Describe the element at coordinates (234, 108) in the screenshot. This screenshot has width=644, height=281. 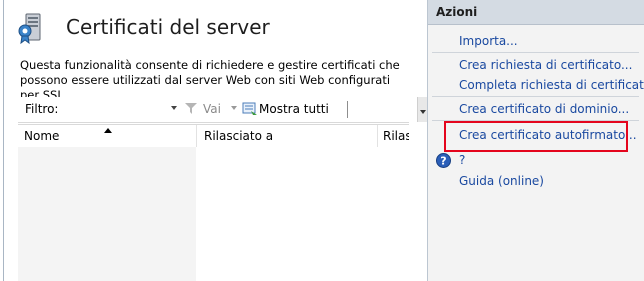
I see `go-dropdown-icon` at that location.